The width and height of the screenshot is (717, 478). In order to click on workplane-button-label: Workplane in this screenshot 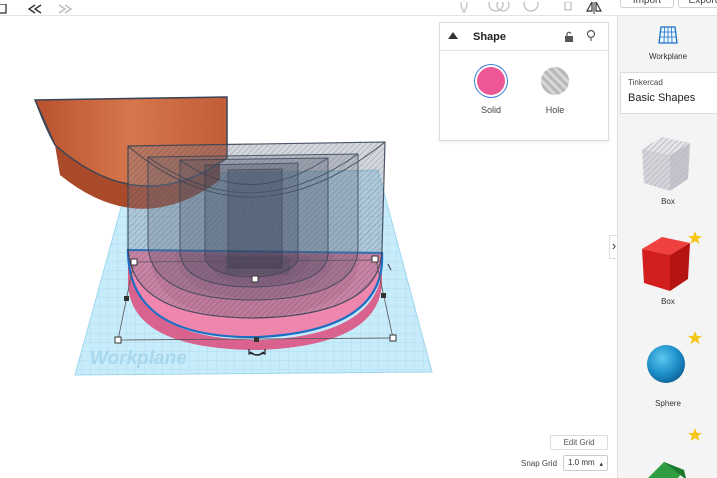, I will do `click(668, 56)`.